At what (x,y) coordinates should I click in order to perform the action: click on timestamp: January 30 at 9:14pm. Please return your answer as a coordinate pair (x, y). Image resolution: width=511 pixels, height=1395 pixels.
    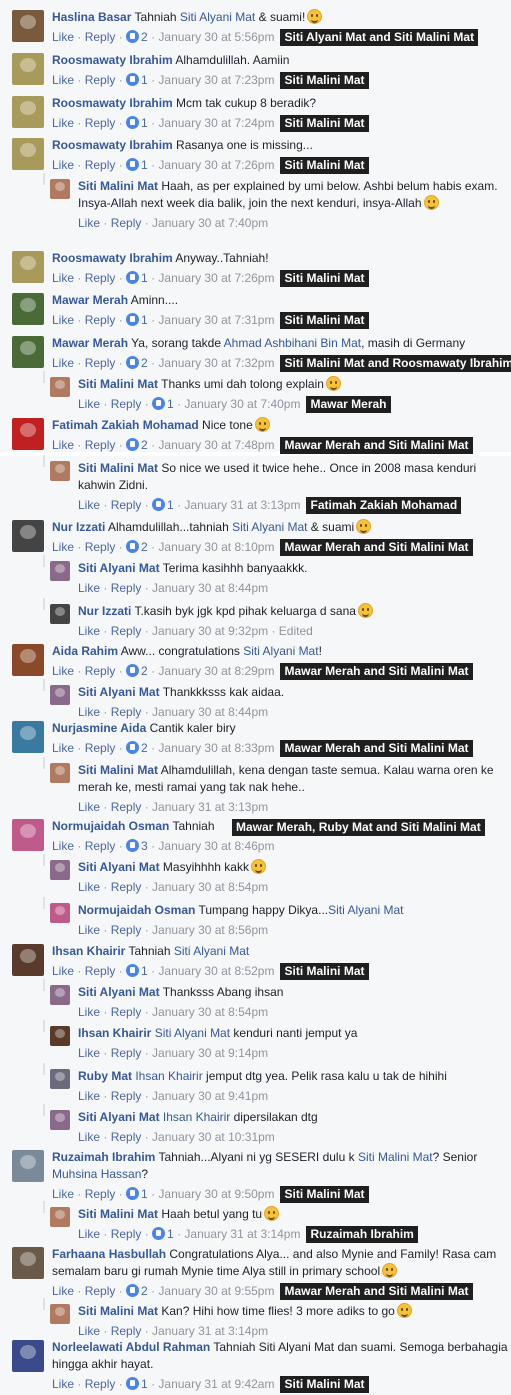
    Looking at the image, I should click on (210, 1053).